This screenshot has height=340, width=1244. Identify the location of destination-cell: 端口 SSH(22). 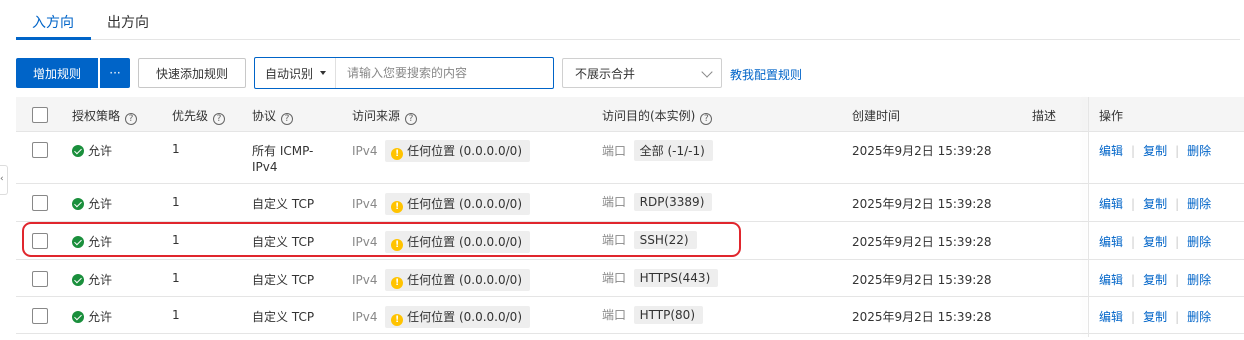
(649, 240).